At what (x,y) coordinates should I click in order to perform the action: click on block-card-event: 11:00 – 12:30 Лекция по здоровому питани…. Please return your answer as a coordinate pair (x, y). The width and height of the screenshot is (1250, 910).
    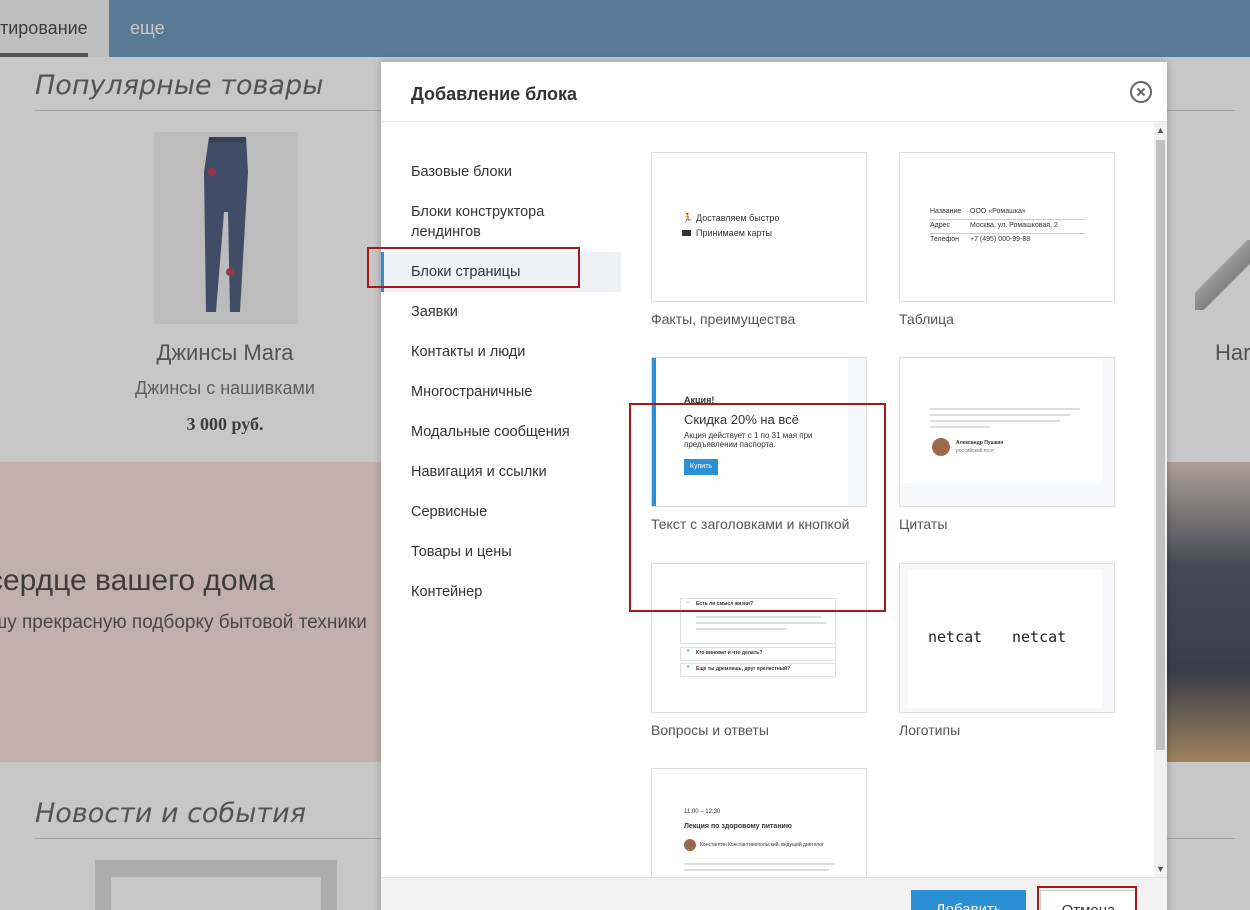
    Looking at the image, I should click on (759, 822).